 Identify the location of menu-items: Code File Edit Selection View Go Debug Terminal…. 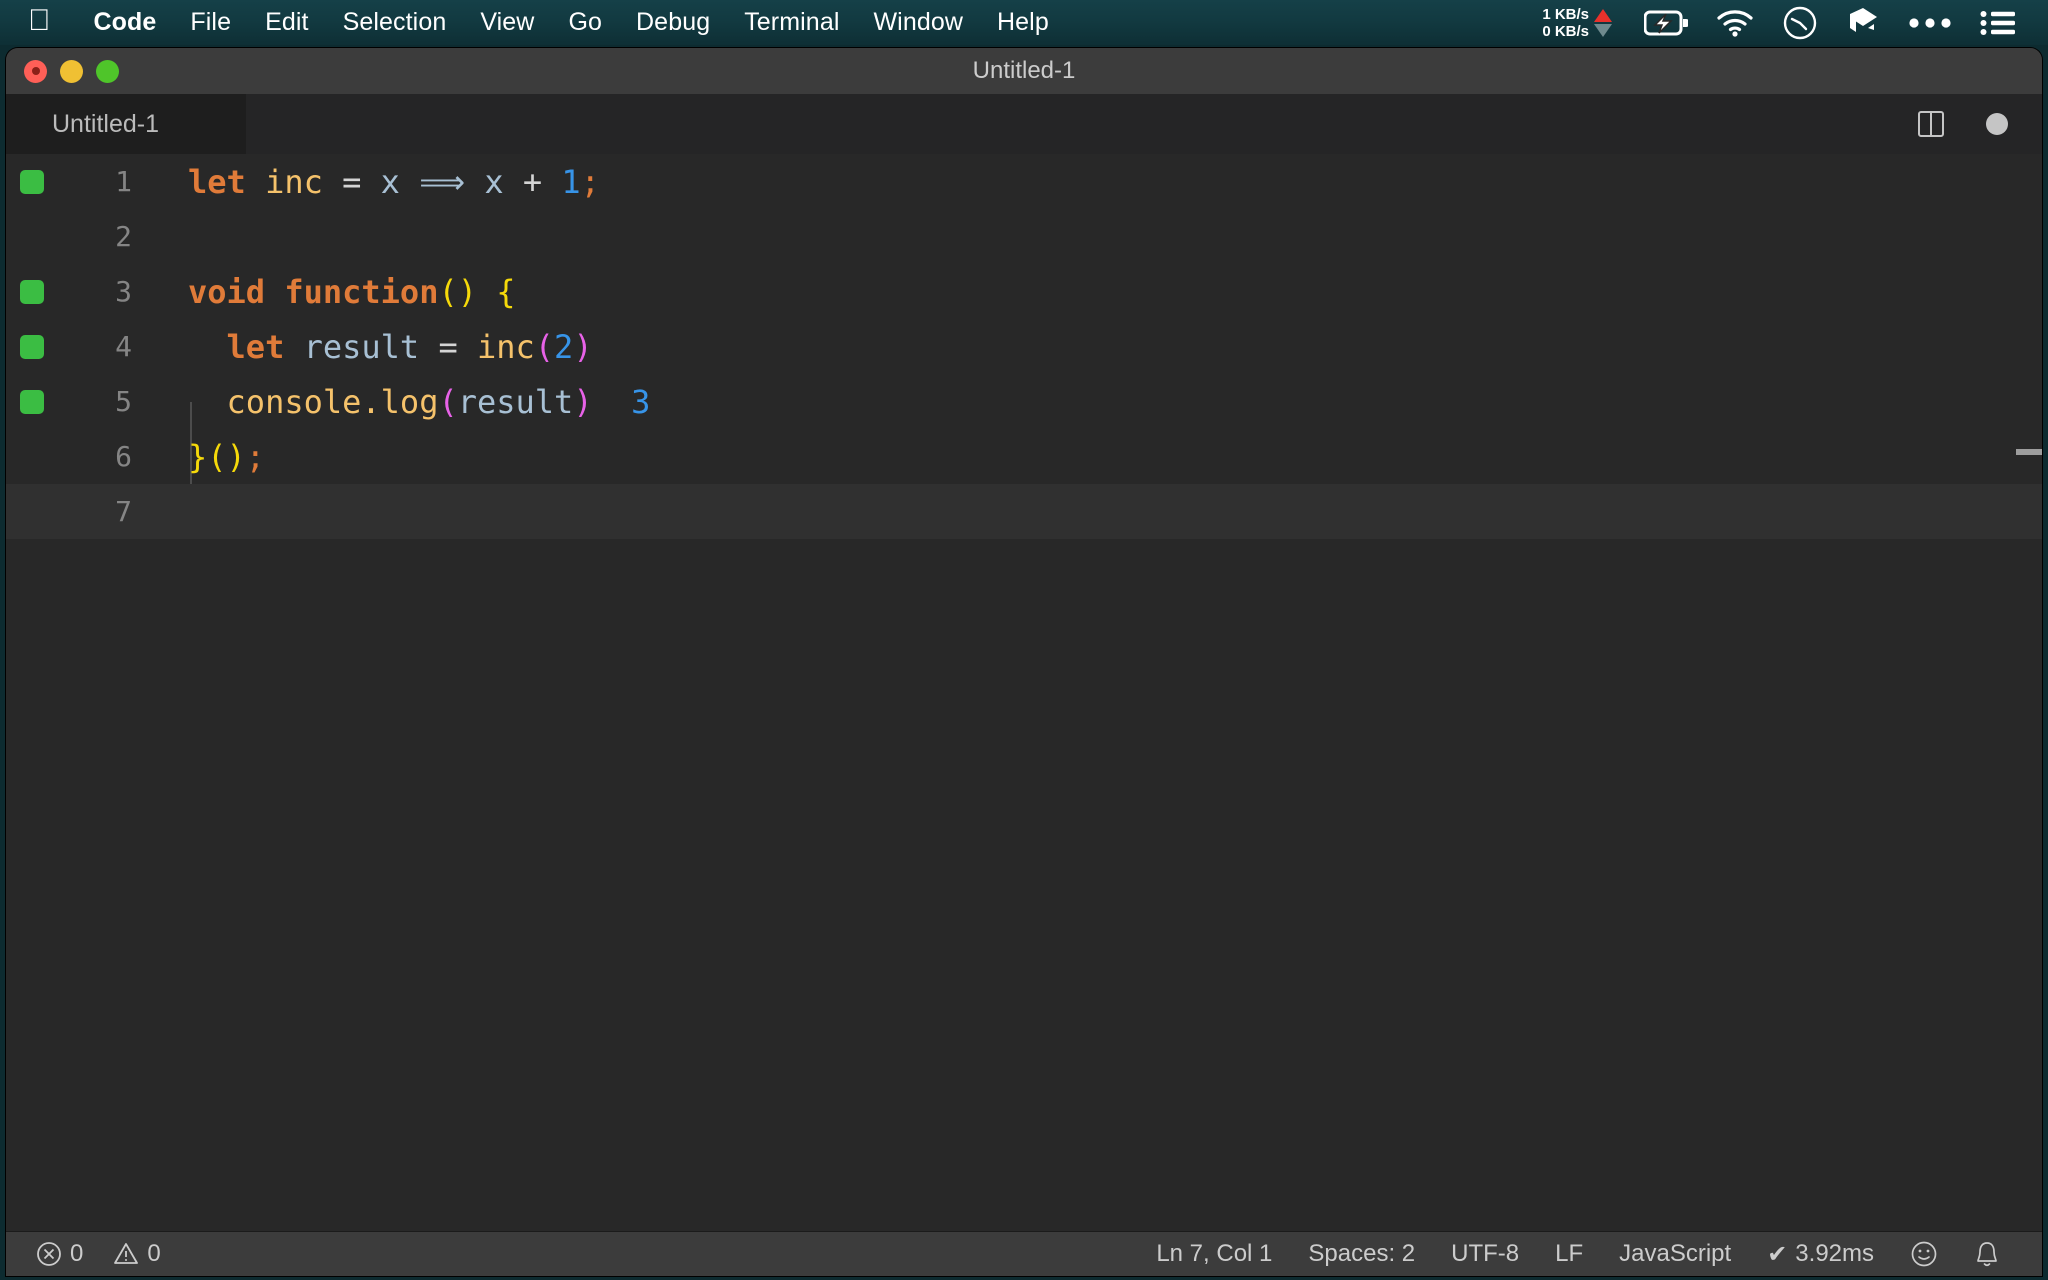
(571, 22).